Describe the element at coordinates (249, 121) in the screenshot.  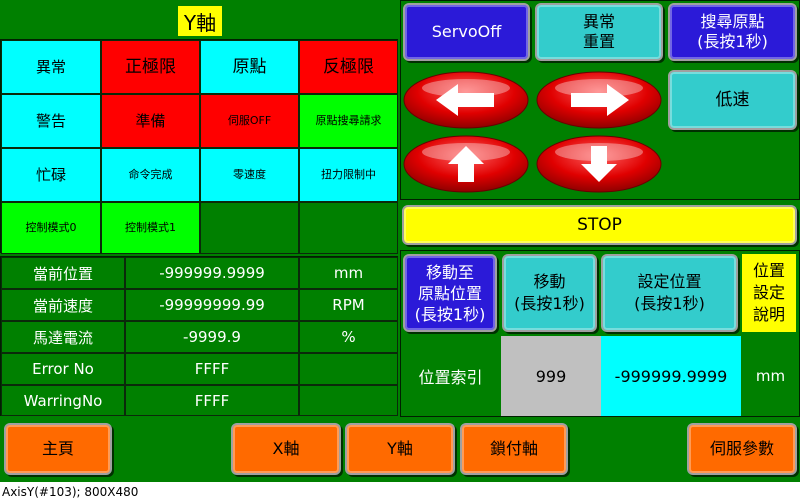
I see `status-servo-off: 伺服OFF` at that location.